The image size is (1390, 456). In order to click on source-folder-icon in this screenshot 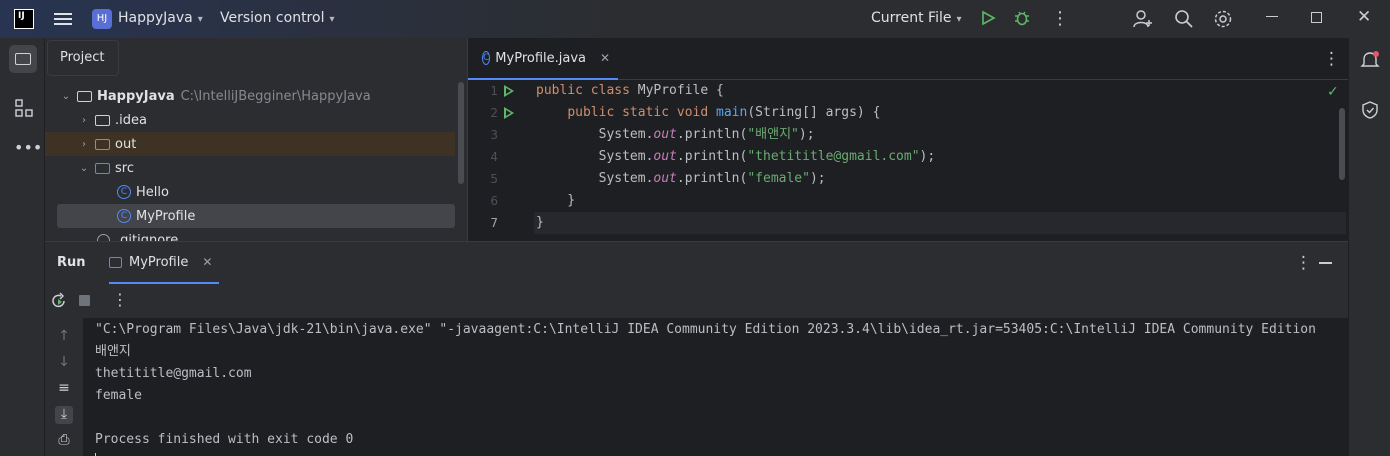, I will do `click(102, 168)`.